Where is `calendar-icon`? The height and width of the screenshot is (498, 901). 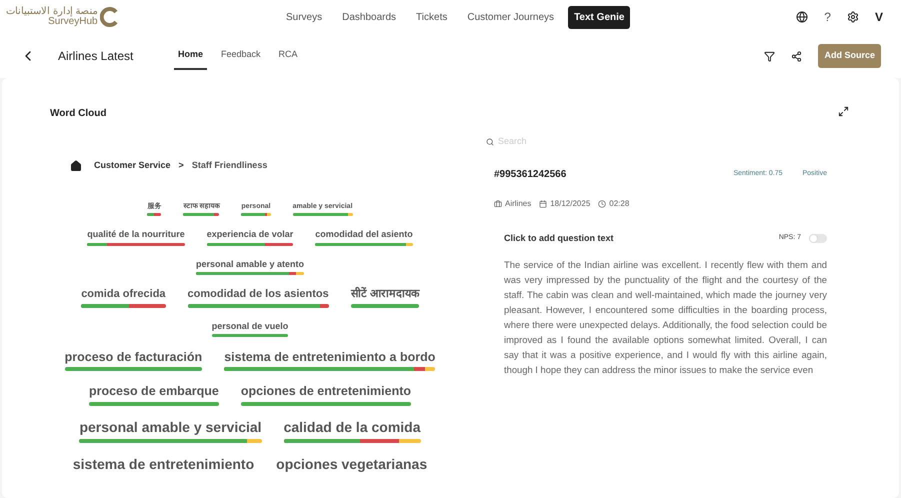 calendar-icon is located at coordinates (543, 204).